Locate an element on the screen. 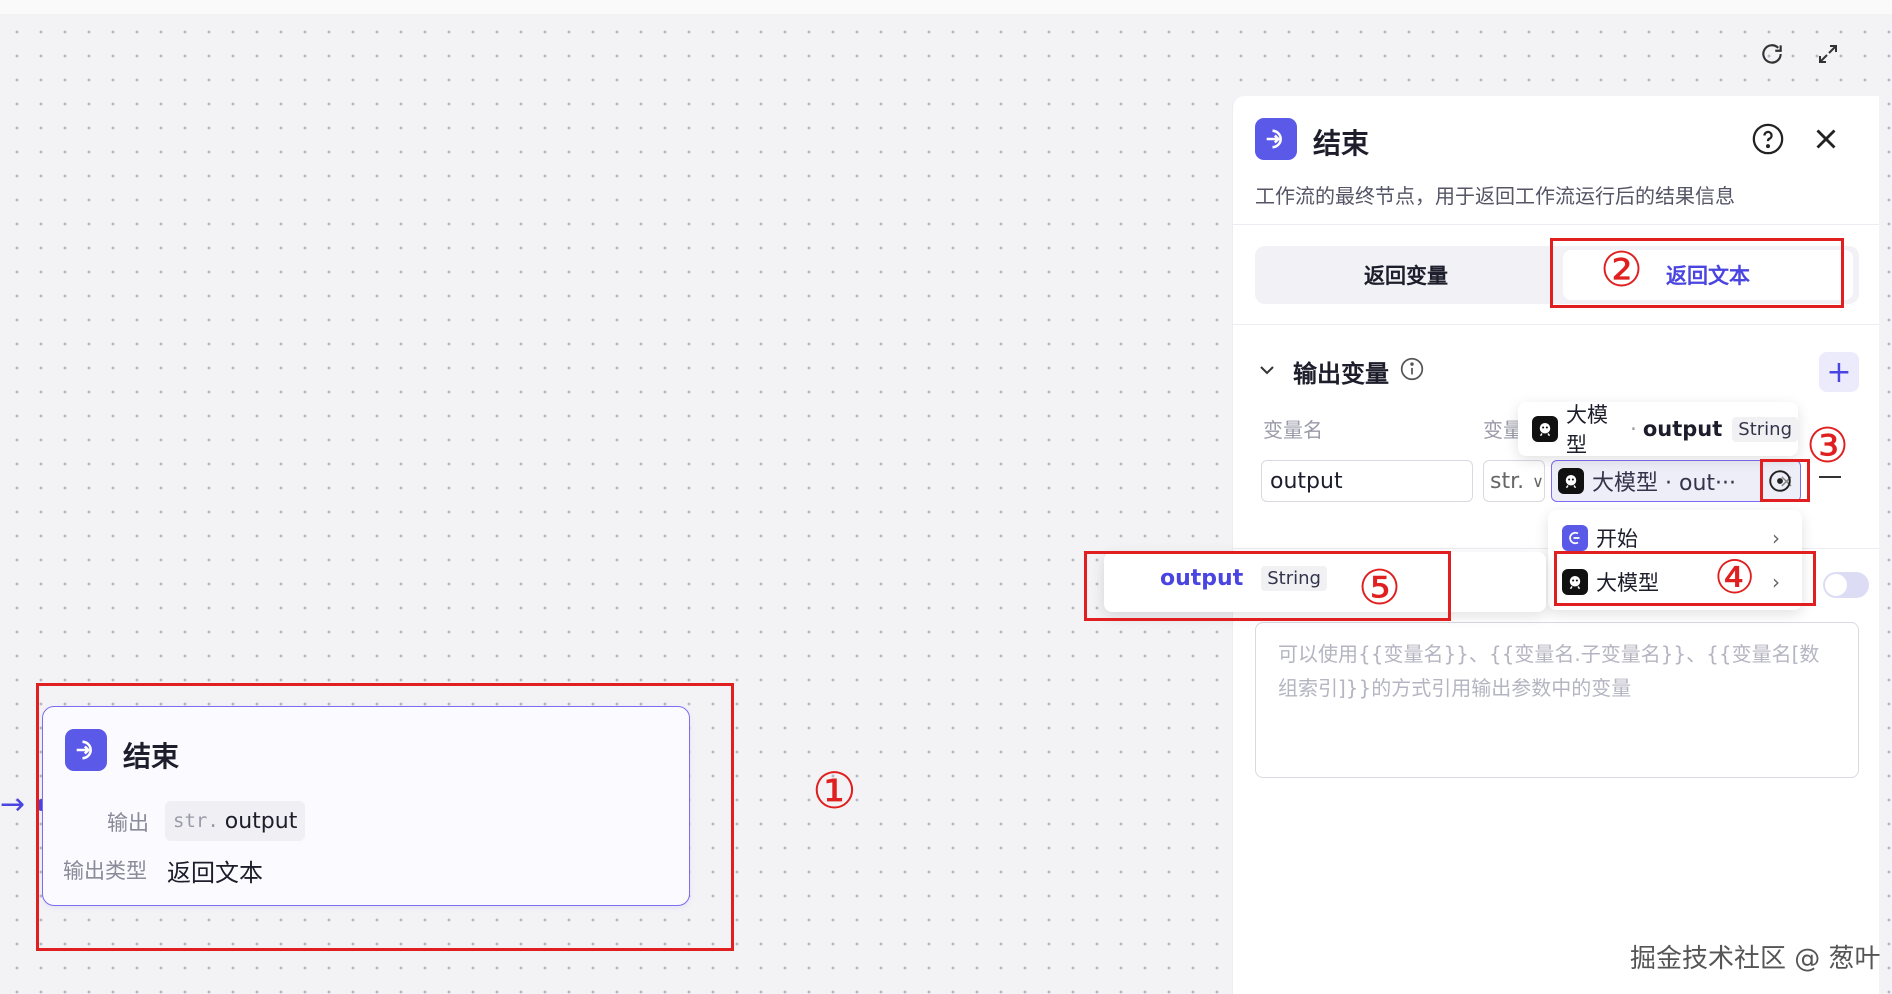 The image size is (1892, 994). var-type-select: str. ∨ is located at coordinates (1514, 481).